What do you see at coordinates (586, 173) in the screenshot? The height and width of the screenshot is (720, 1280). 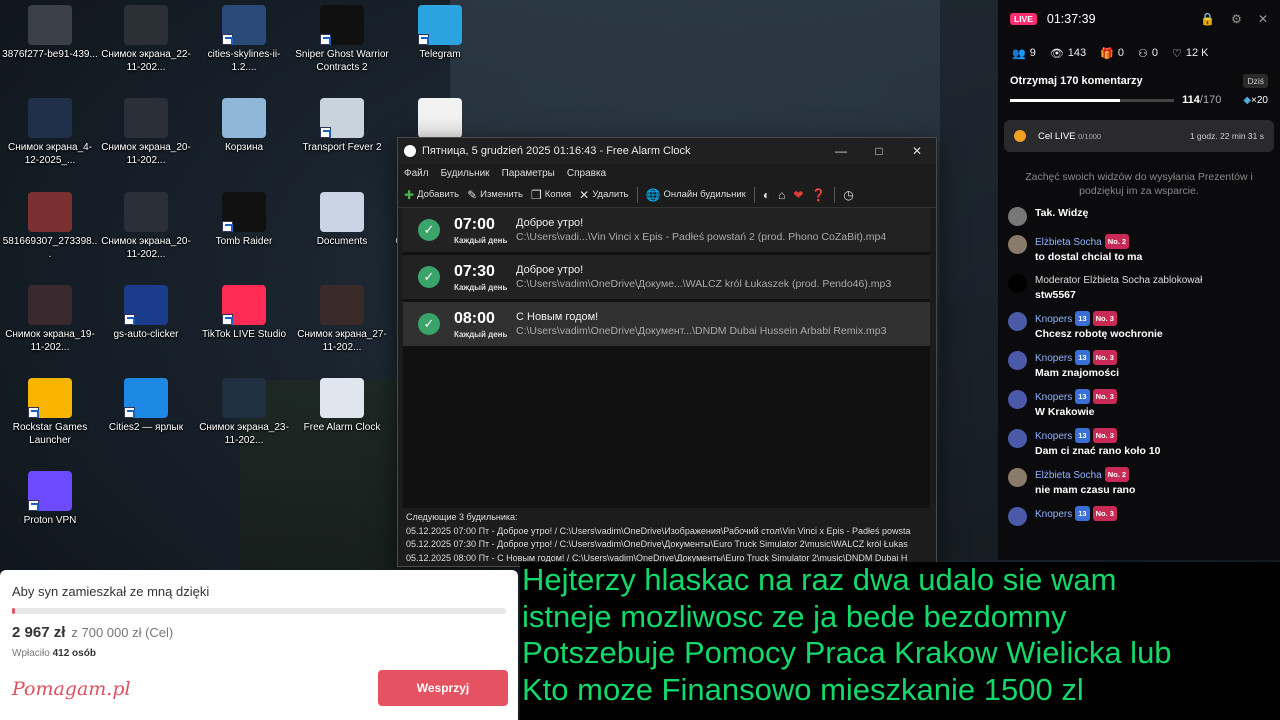 I see `menu-help: Справка` at bounding box center [586, 173].